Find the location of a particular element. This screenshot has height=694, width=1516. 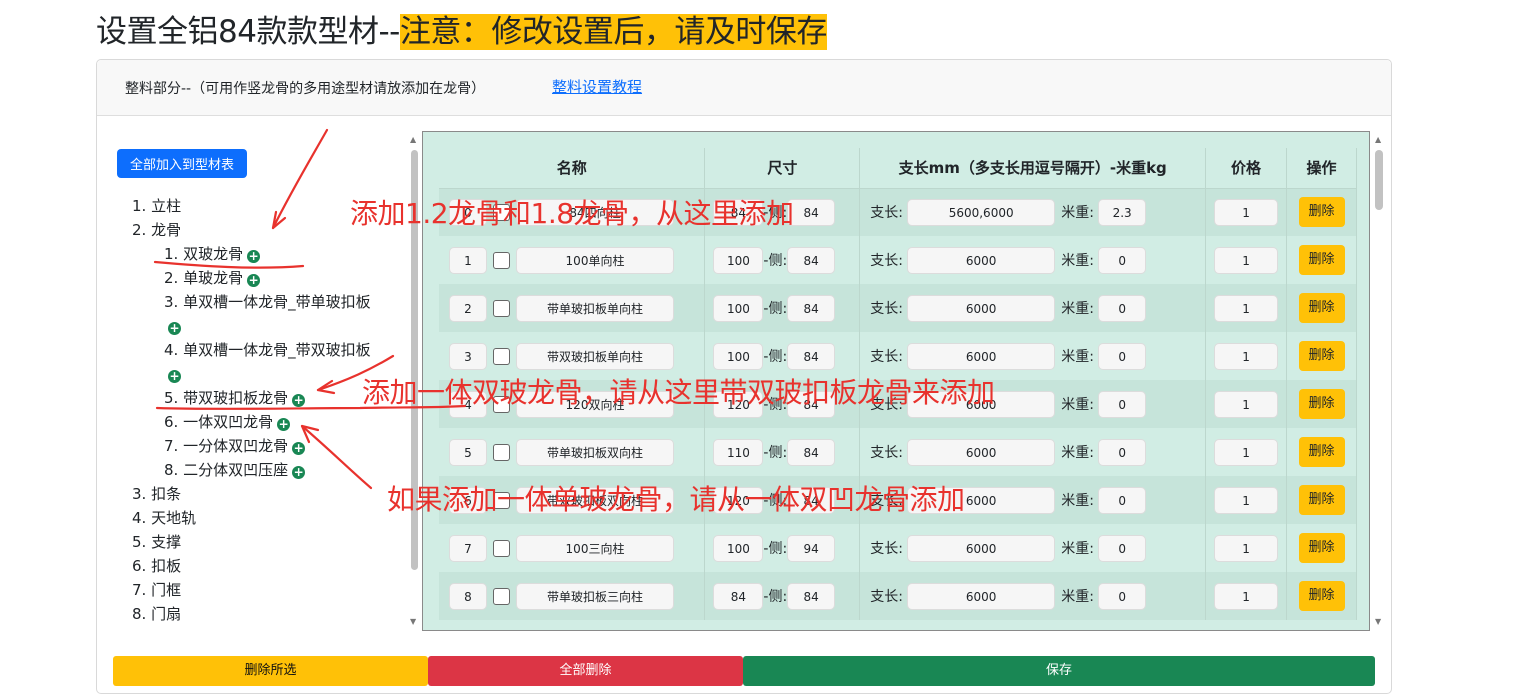

tree-subitem: 8. 二分体双凹压座 + is located at coordinates (272, 470).